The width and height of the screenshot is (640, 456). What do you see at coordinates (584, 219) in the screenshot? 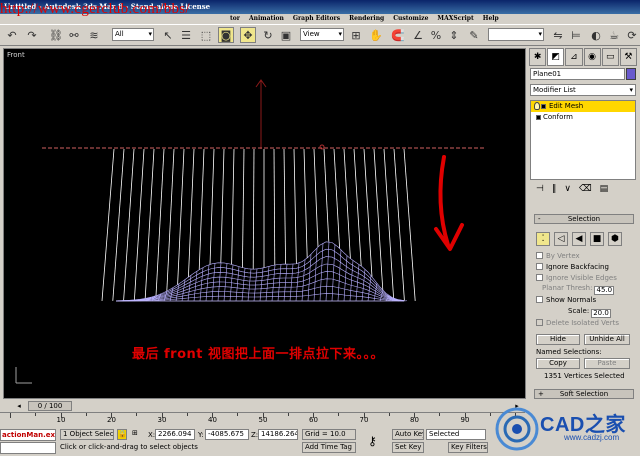
I see `selection-rollout-header: - Selection` at bounding box center [584, 219].